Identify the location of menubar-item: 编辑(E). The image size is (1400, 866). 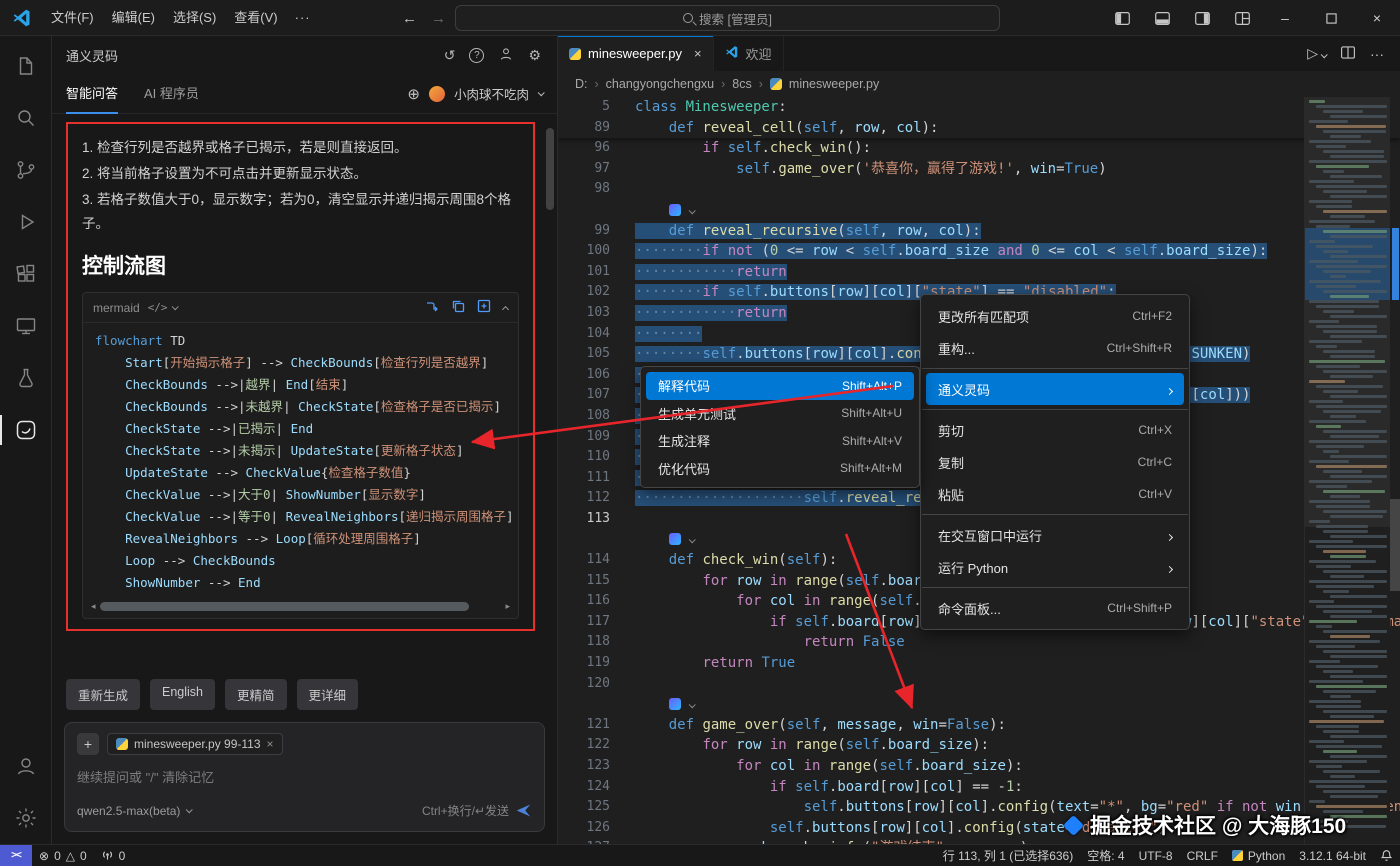
(133, 18).